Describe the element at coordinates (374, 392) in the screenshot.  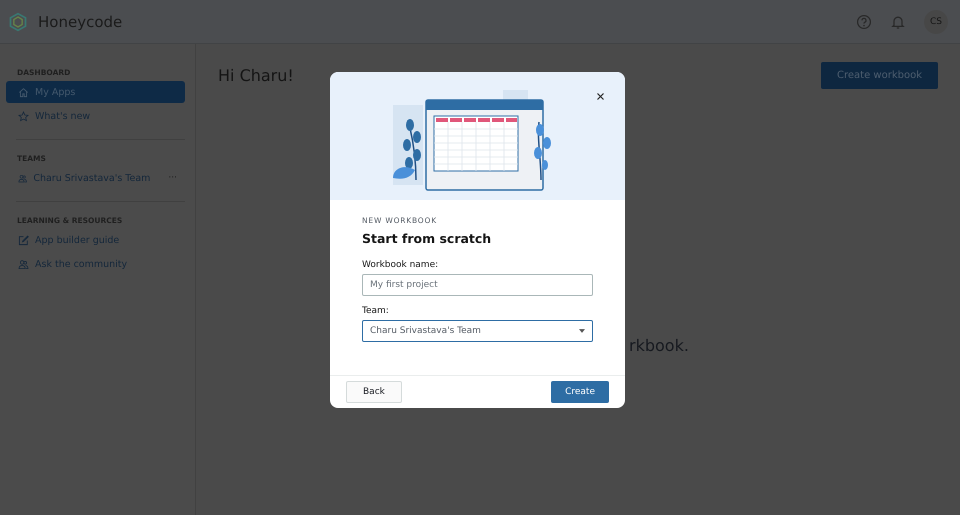
I see `back-button: Back` at that location.